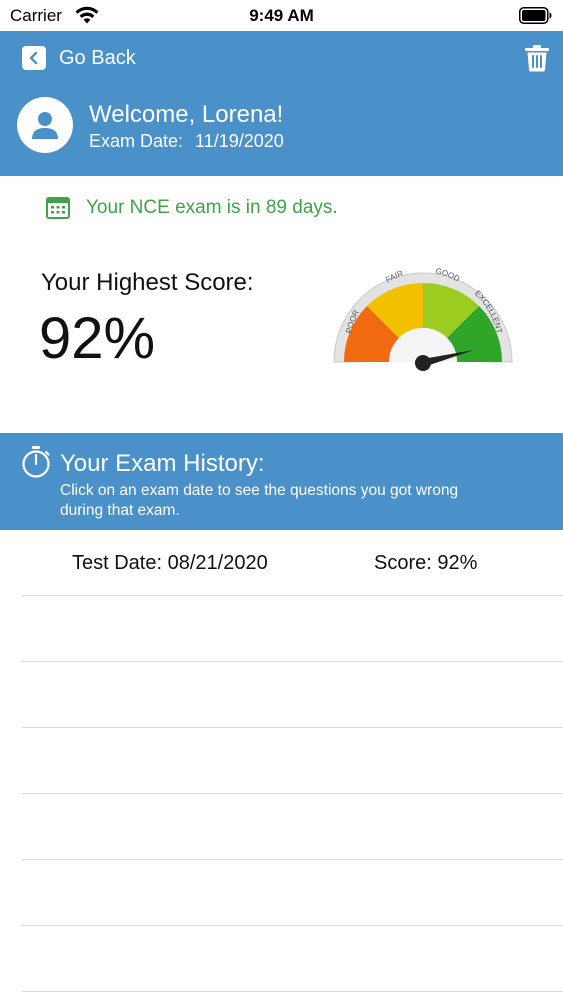  Describe the element at coordinates (58, 208) in the screenshot. I see `calendar-icon` at that location.